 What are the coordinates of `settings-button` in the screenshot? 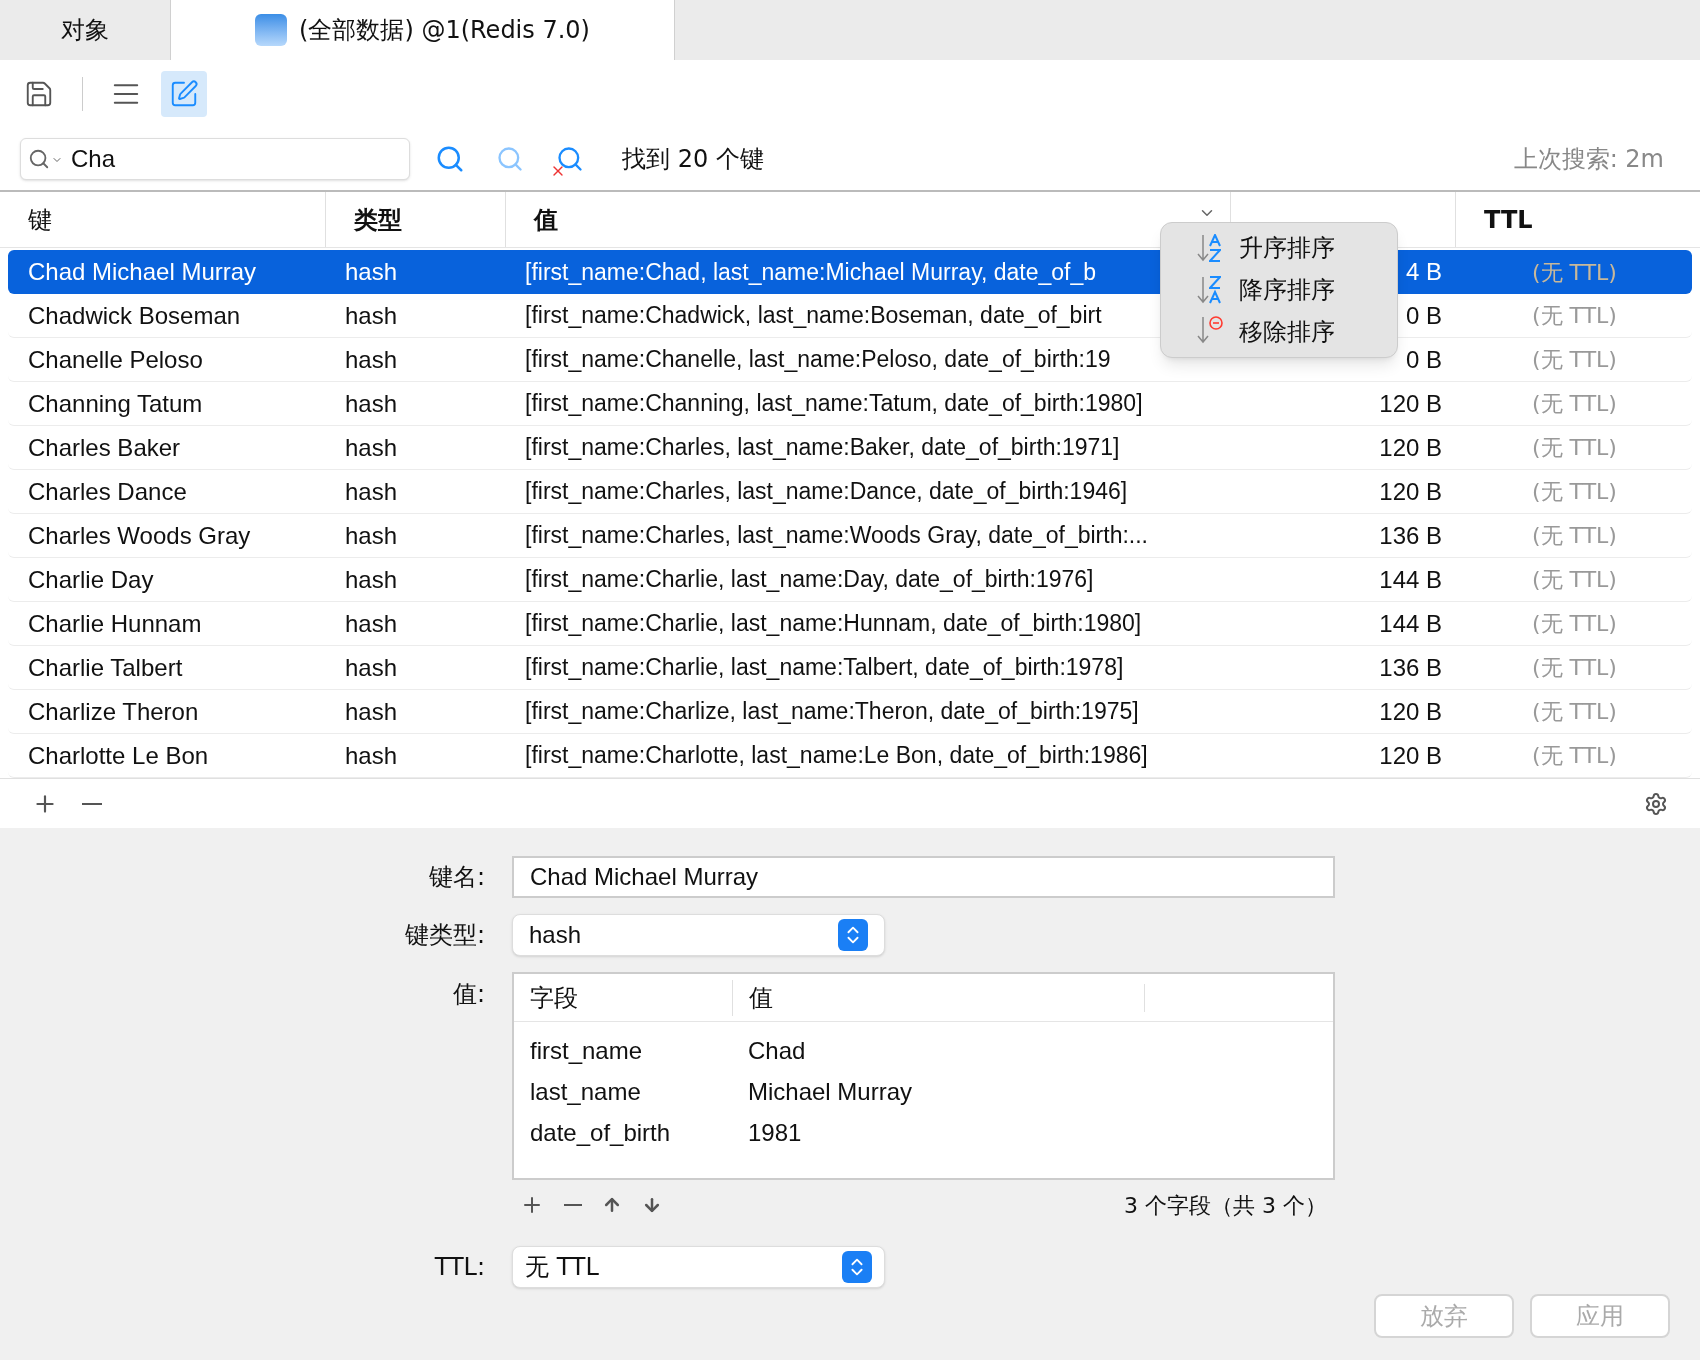 It's located at (1656, 803).